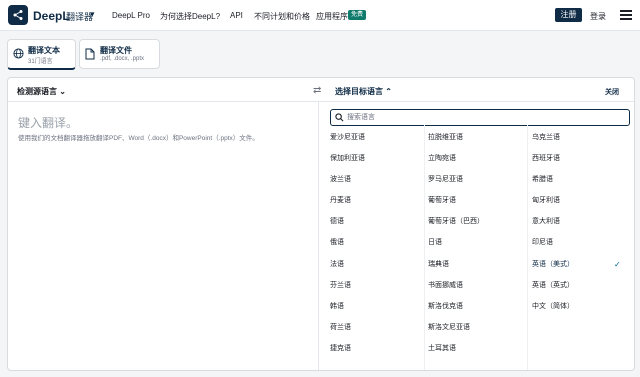  I want to click on language-option: 丹麦语, so click(380, 205).